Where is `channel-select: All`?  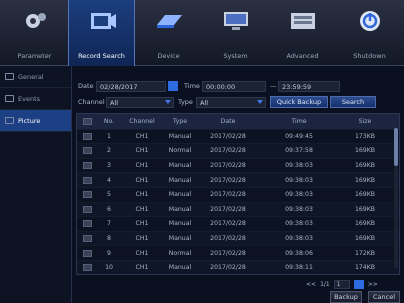 channel-select: All is located at coordinates (140, 102).